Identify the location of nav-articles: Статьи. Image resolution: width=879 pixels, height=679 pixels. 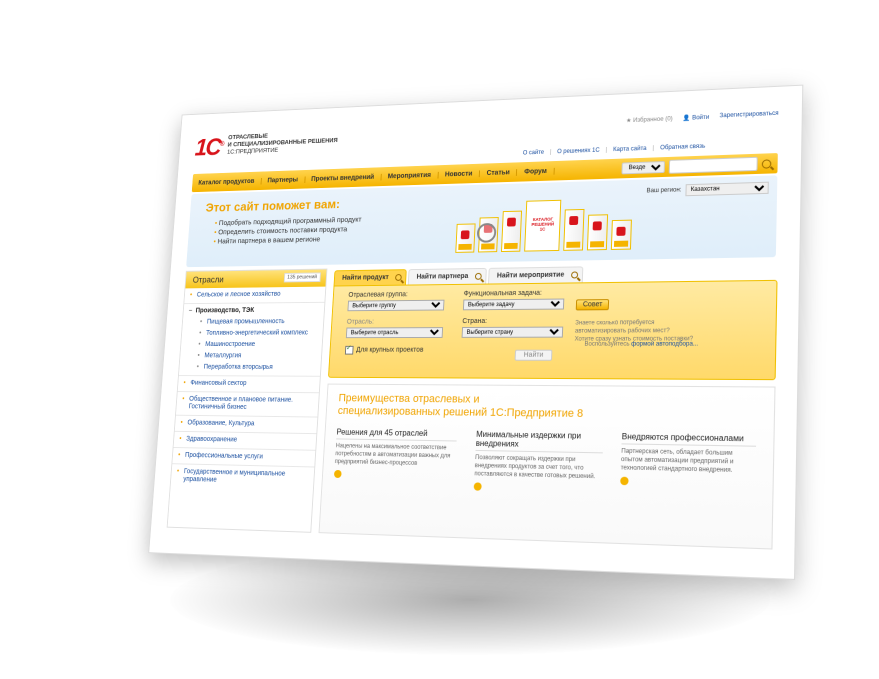
(499, 173).